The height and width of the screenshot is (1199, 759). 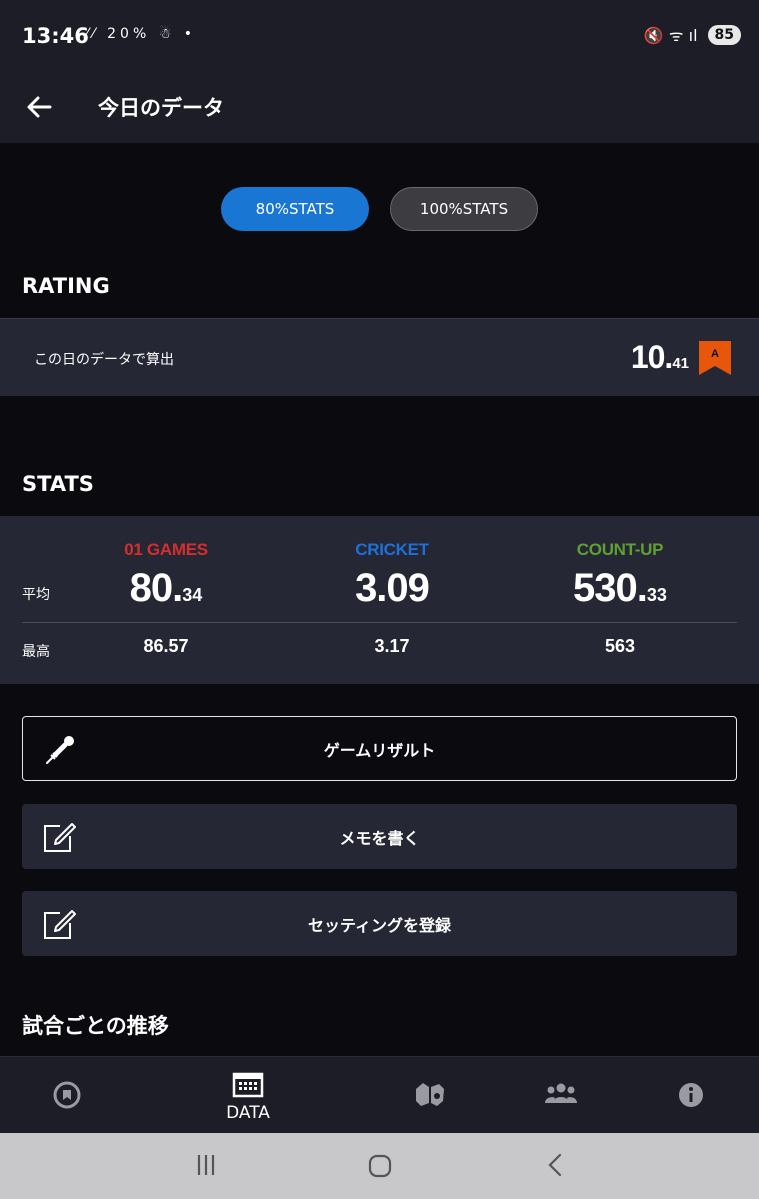 I want to click on nav-label-data: DATA, so click(x=248, y=1113).